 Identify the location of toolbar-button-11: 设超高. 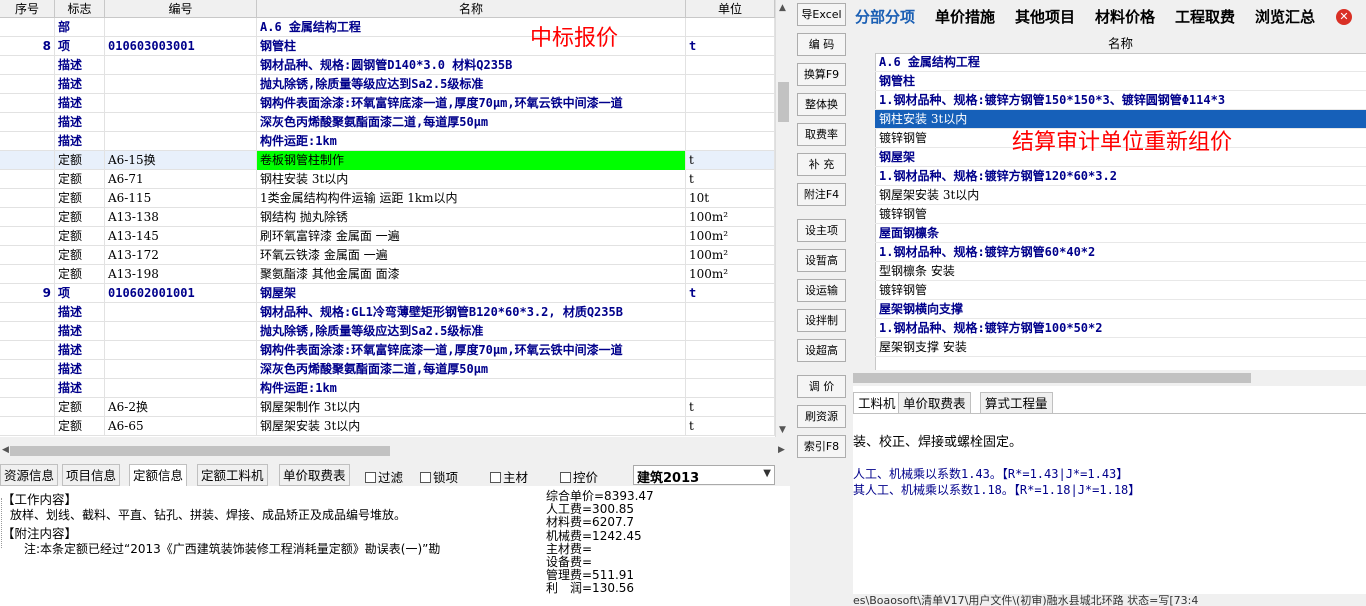
(821, 350).